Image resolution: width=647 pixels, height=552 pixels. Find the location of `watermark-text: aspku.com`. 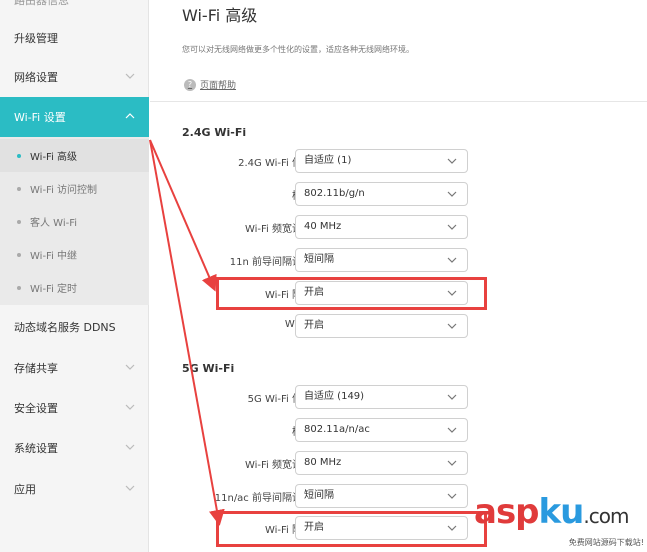

watermark-text: aspku.com is located at coordinates (551, 512).